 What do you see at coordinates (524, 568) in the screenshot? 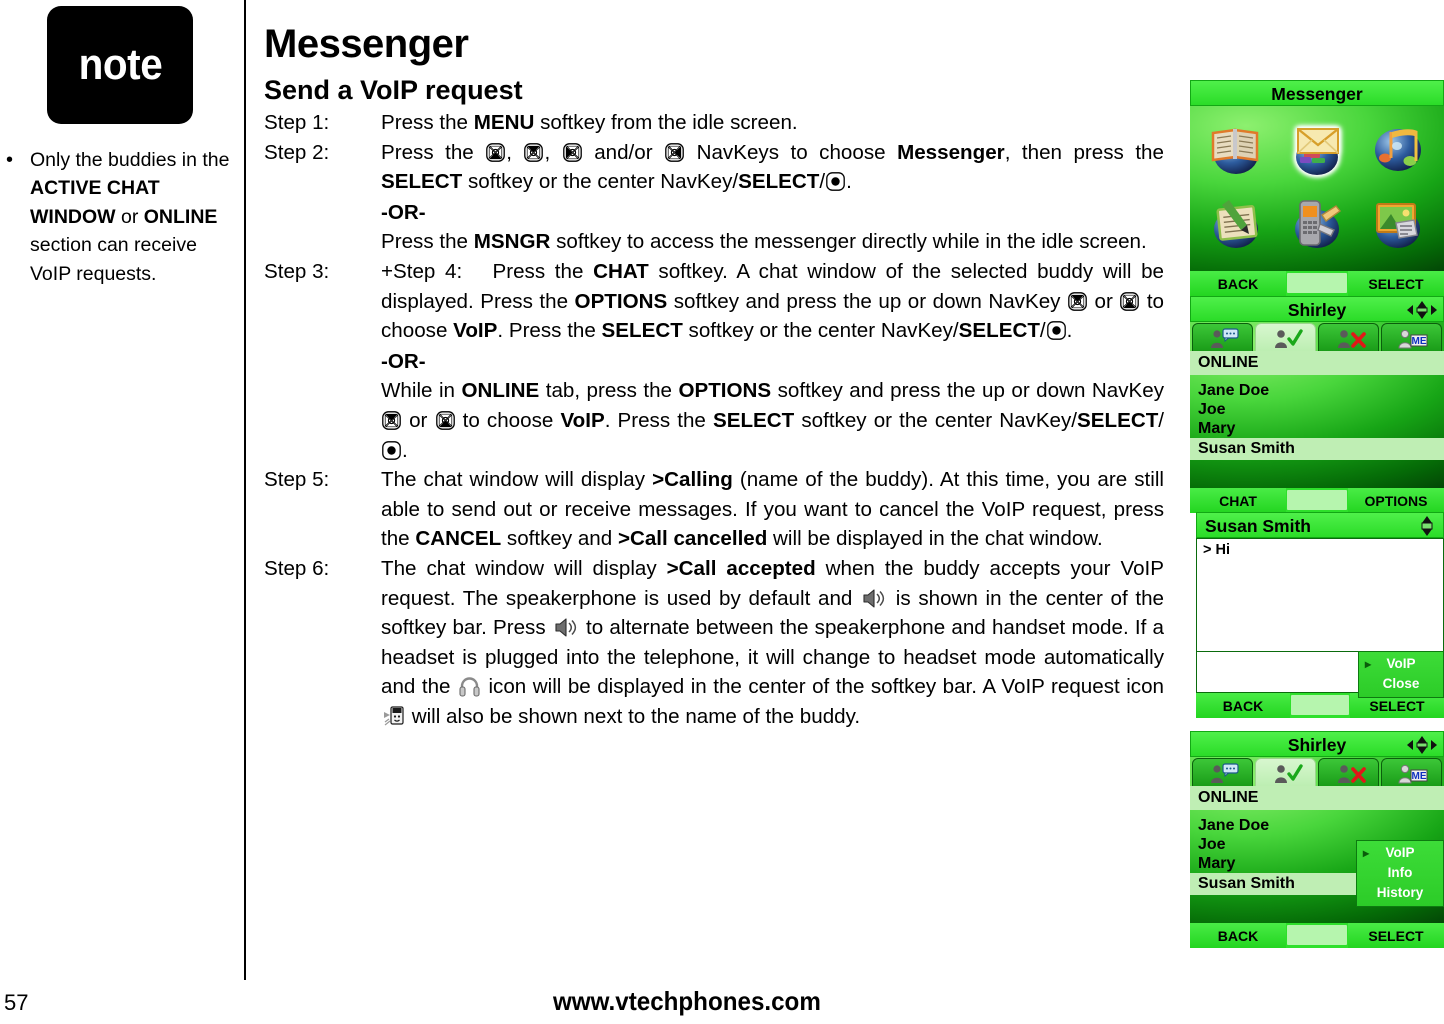
I see `body-text: The chat window will display` at bounding box center [524, 568].